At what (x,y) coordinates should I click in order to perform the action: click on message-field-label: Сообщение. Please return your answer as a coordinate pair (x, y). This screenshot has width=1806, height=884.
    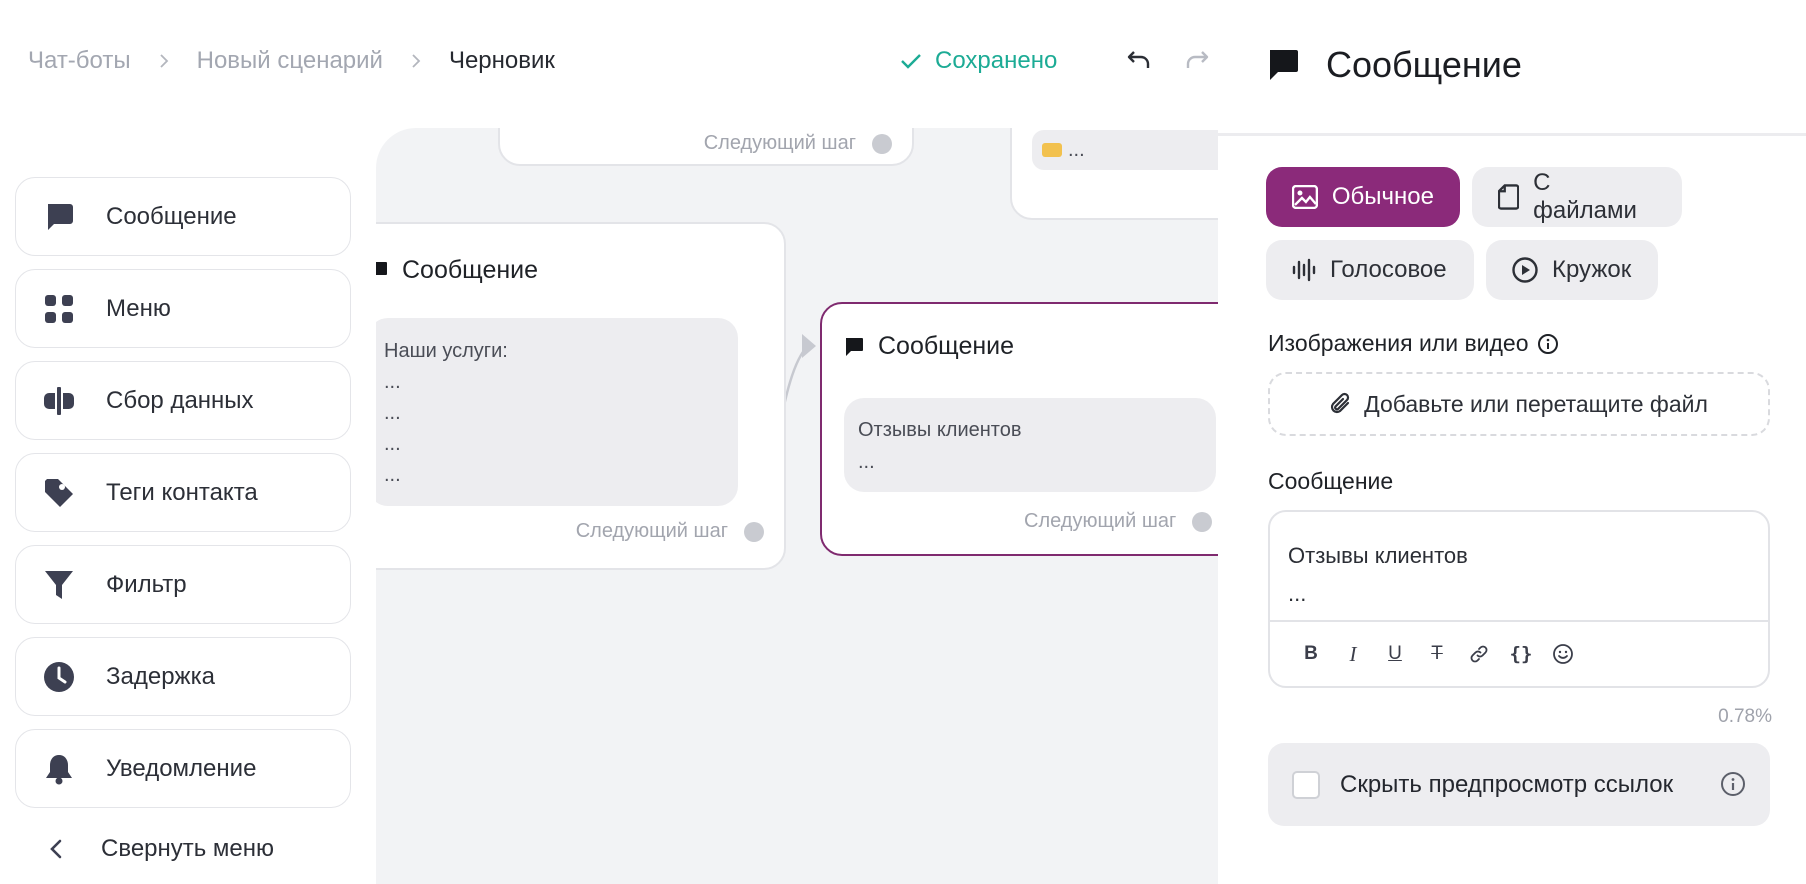
    Looking at the image, I should click on (1331, 481).